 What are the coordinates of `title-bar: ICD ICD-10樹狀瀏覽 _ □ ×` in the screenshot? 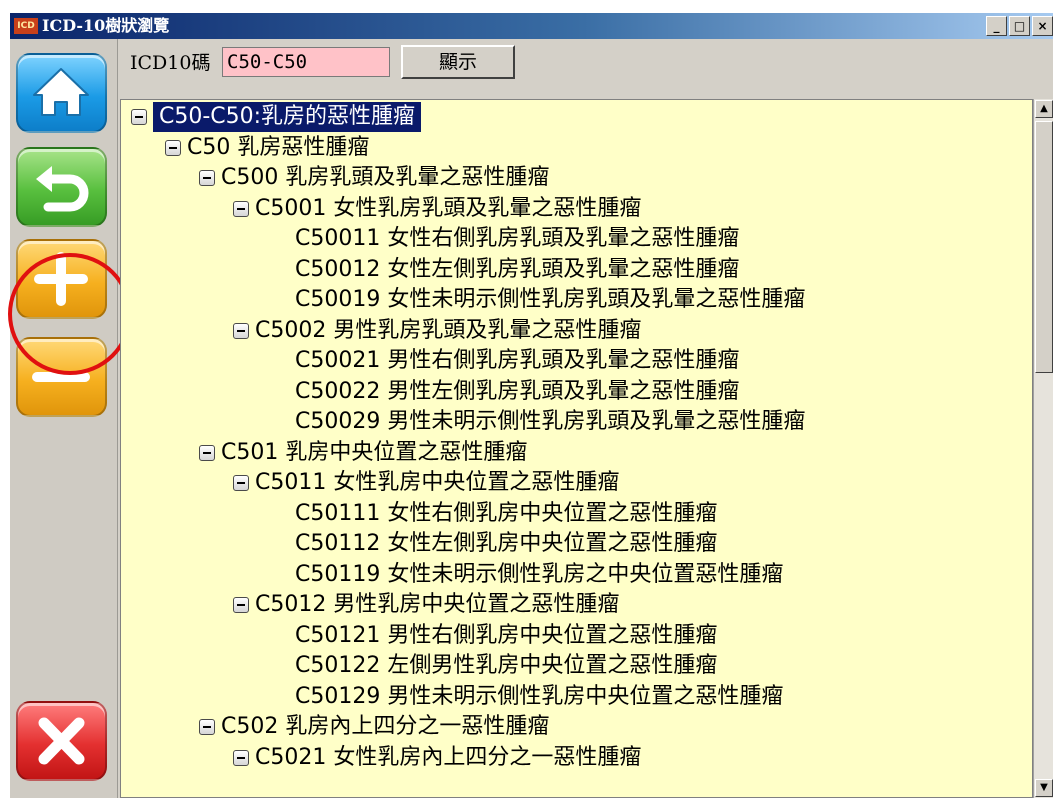 It's located at (531, 26).